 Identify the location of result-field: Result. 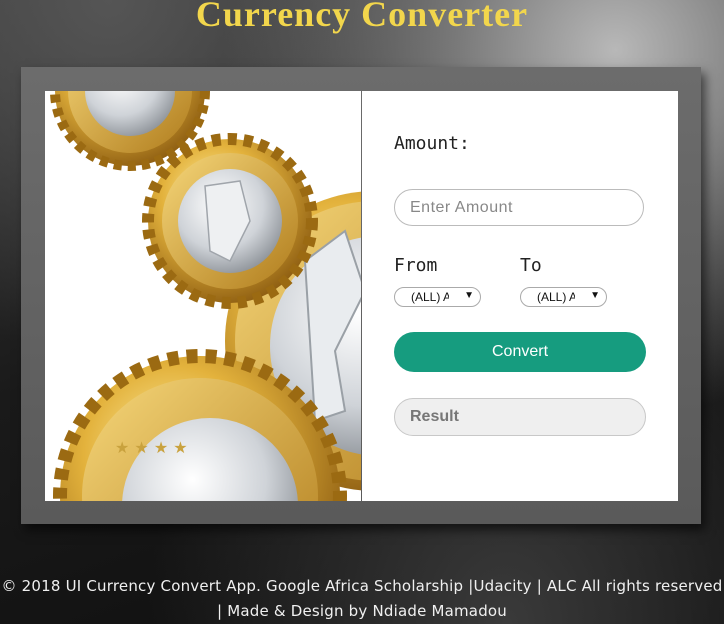
(520, 417).